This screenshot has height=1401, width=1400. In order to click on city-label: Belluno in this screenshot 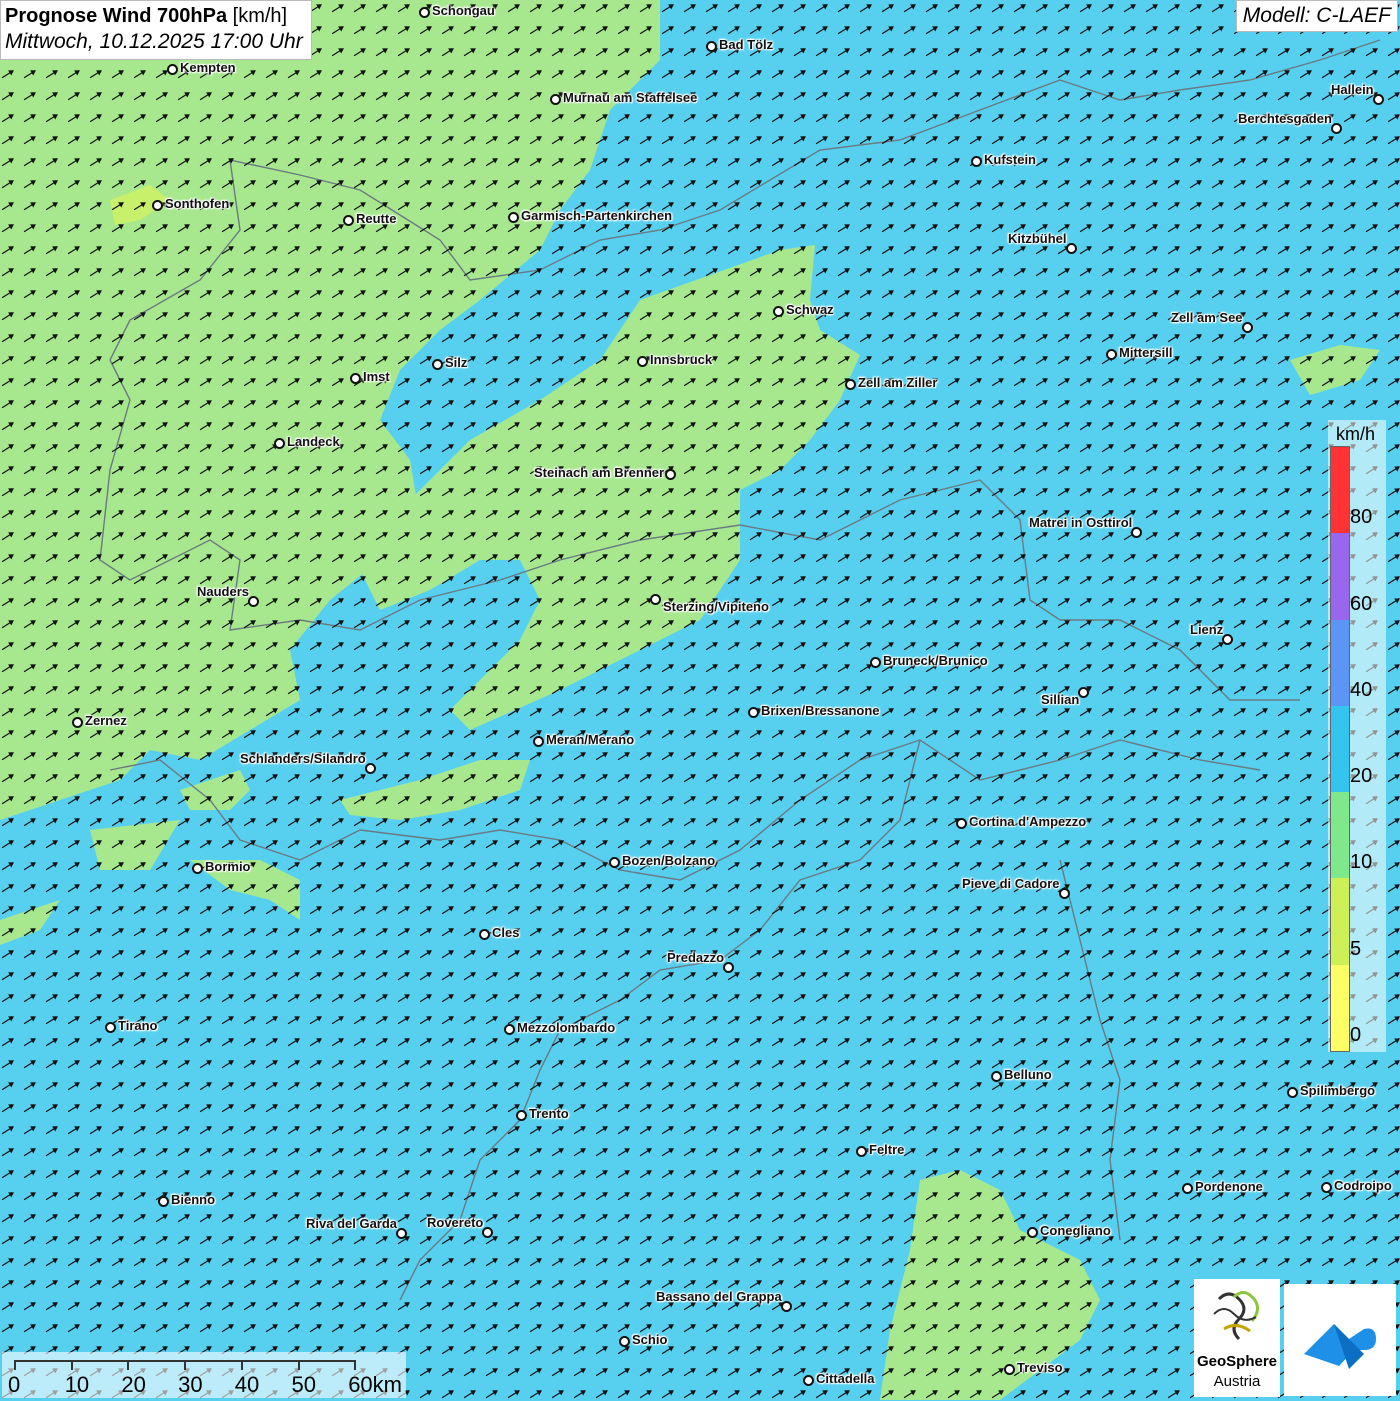, I will do `click(1028, 1074)`.